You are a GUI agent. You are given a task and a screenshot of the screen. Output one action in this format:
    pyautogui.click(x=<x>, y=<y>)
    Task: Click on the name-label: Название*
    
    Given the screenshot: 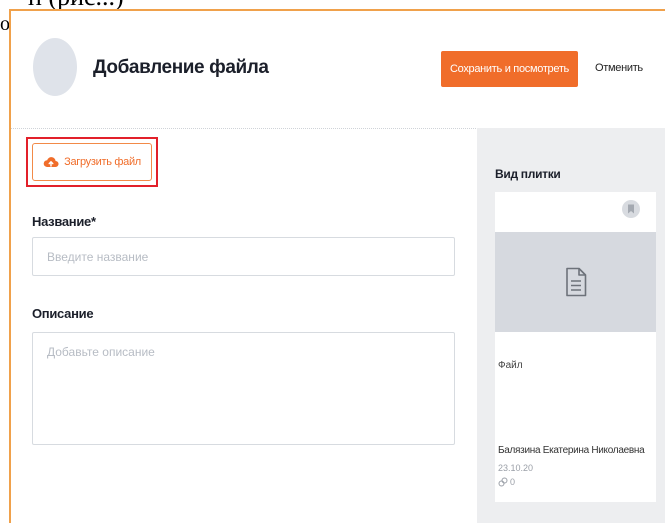 What is the action you would take?
    pyautogui.click(x=64, y=221)
    